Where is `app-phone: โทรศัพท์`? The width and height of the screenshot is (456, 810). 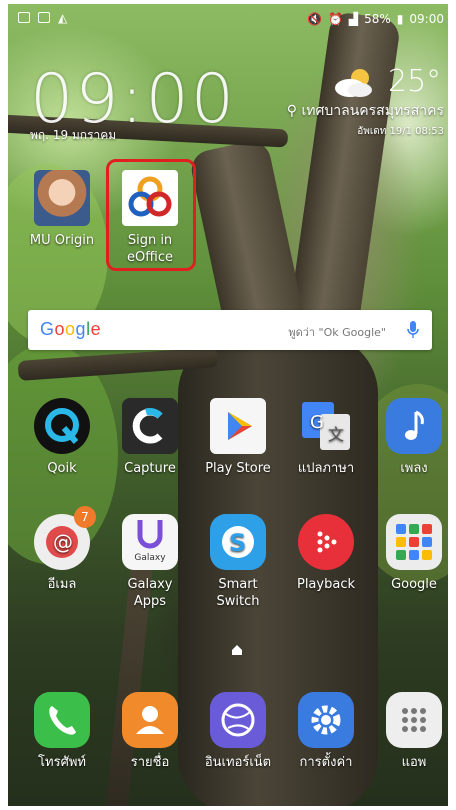 app-phone: โทรศัพท์ is located at coordinates (62, 731).